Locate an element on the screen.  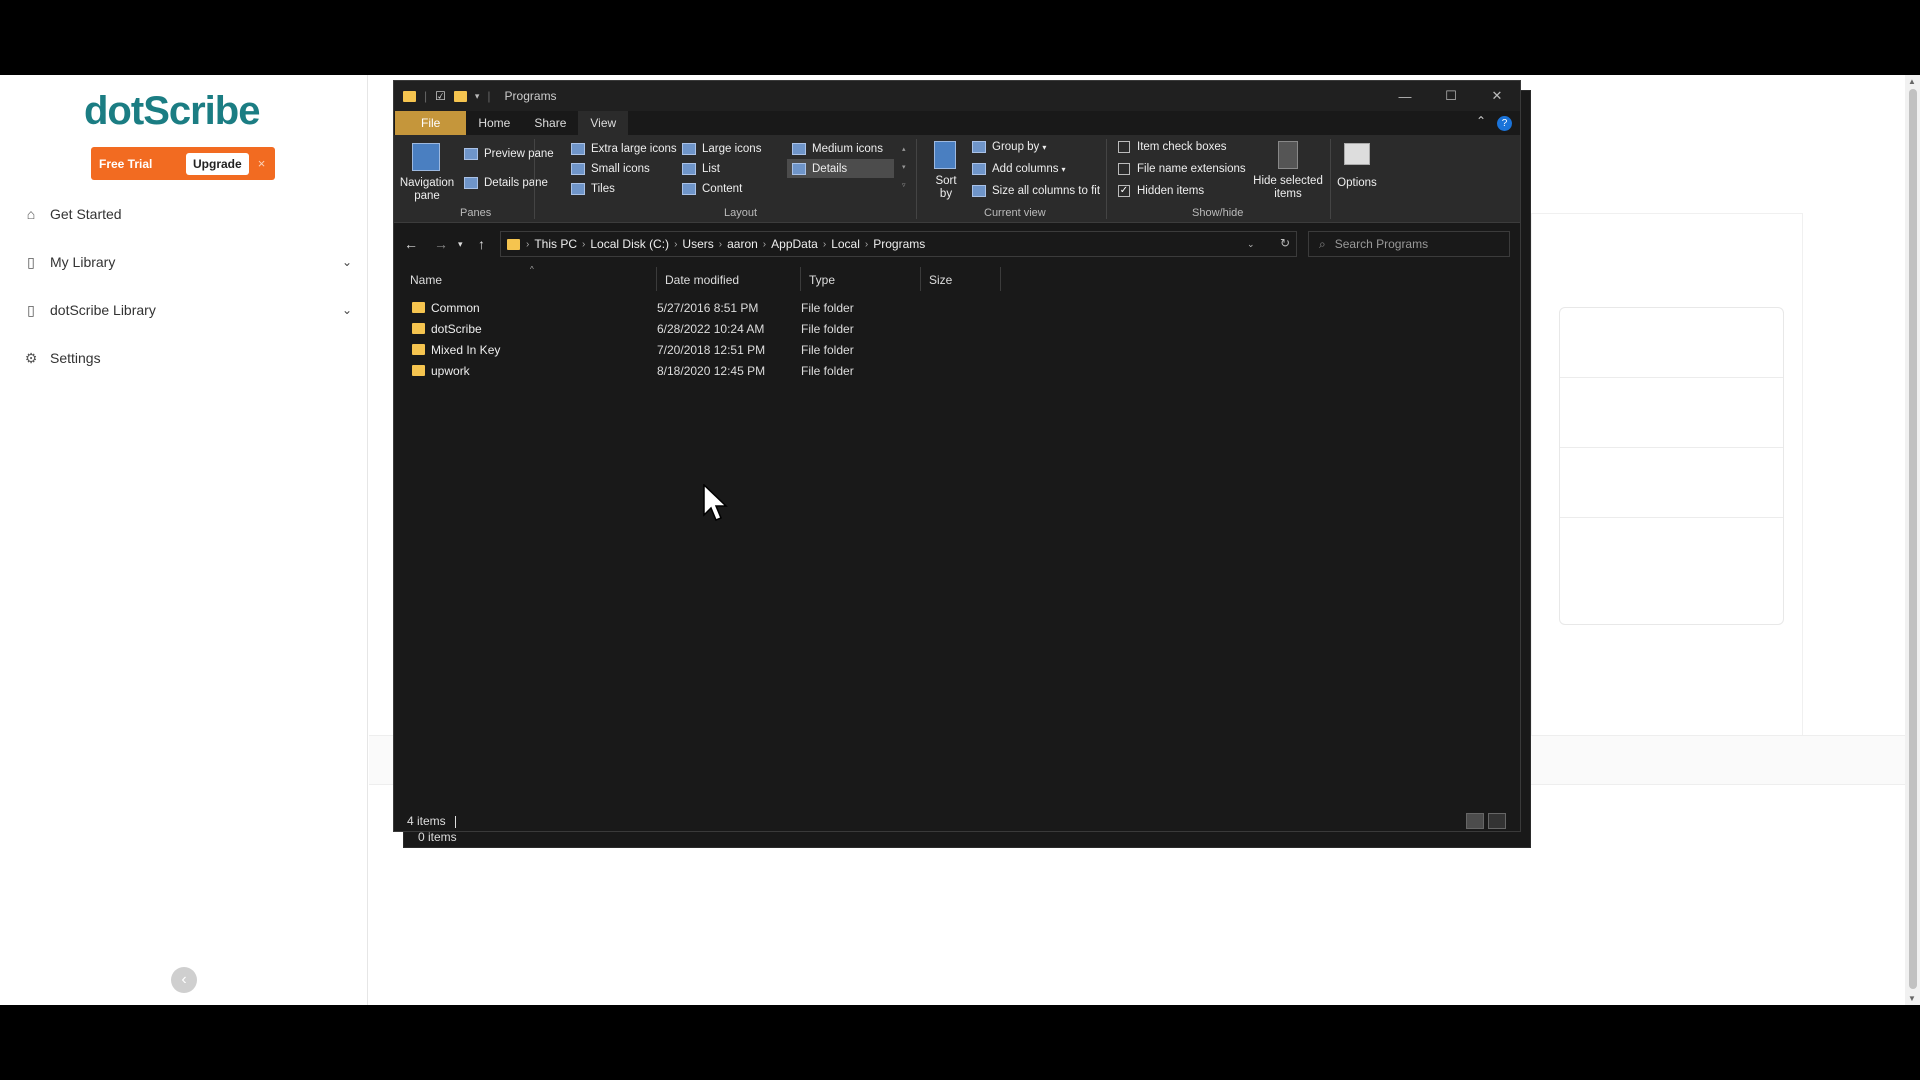
customize-toolbar-icon: ▾ is located at coordinates (477, 96).